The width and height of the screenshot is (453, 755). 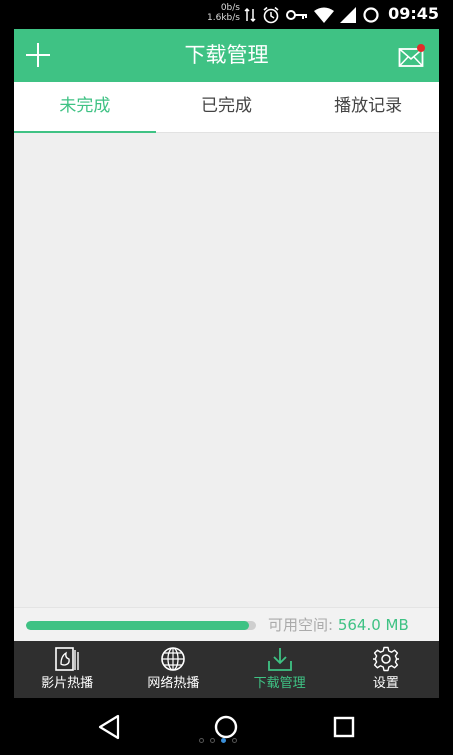 What do you see at coordinates (110, 727) in the screenshot?
I see `back-icon` at bounding box center [110, 727].